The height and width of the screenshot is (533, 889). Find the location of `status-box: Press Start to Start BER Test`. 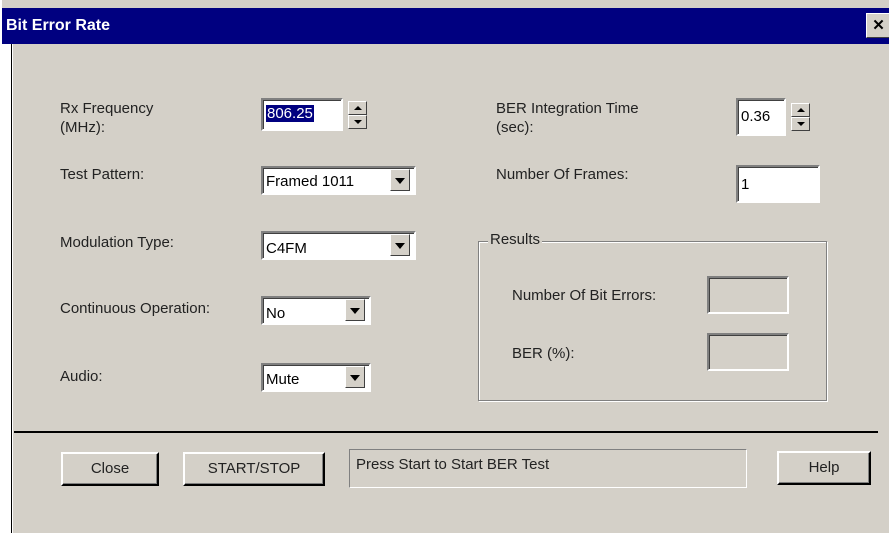

status-box: Press Start to Start BER Test is located at coordinates (548, 468).